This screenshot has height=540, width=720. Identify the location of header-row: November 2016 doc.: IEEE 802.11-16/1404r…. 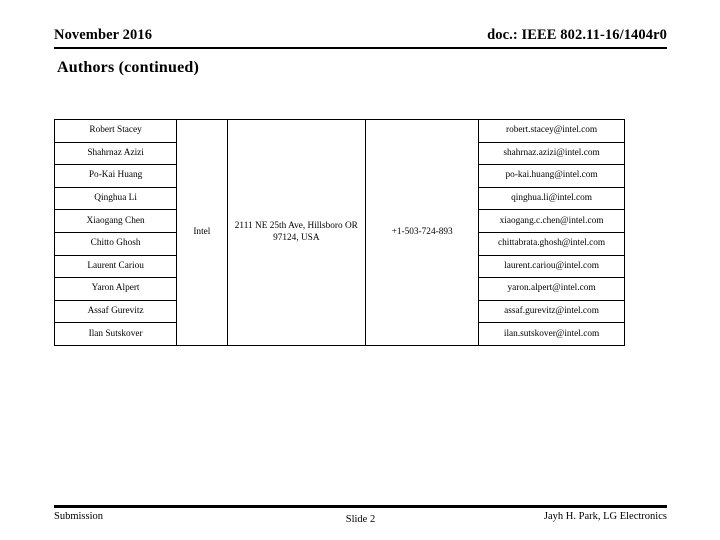
(360, 35).